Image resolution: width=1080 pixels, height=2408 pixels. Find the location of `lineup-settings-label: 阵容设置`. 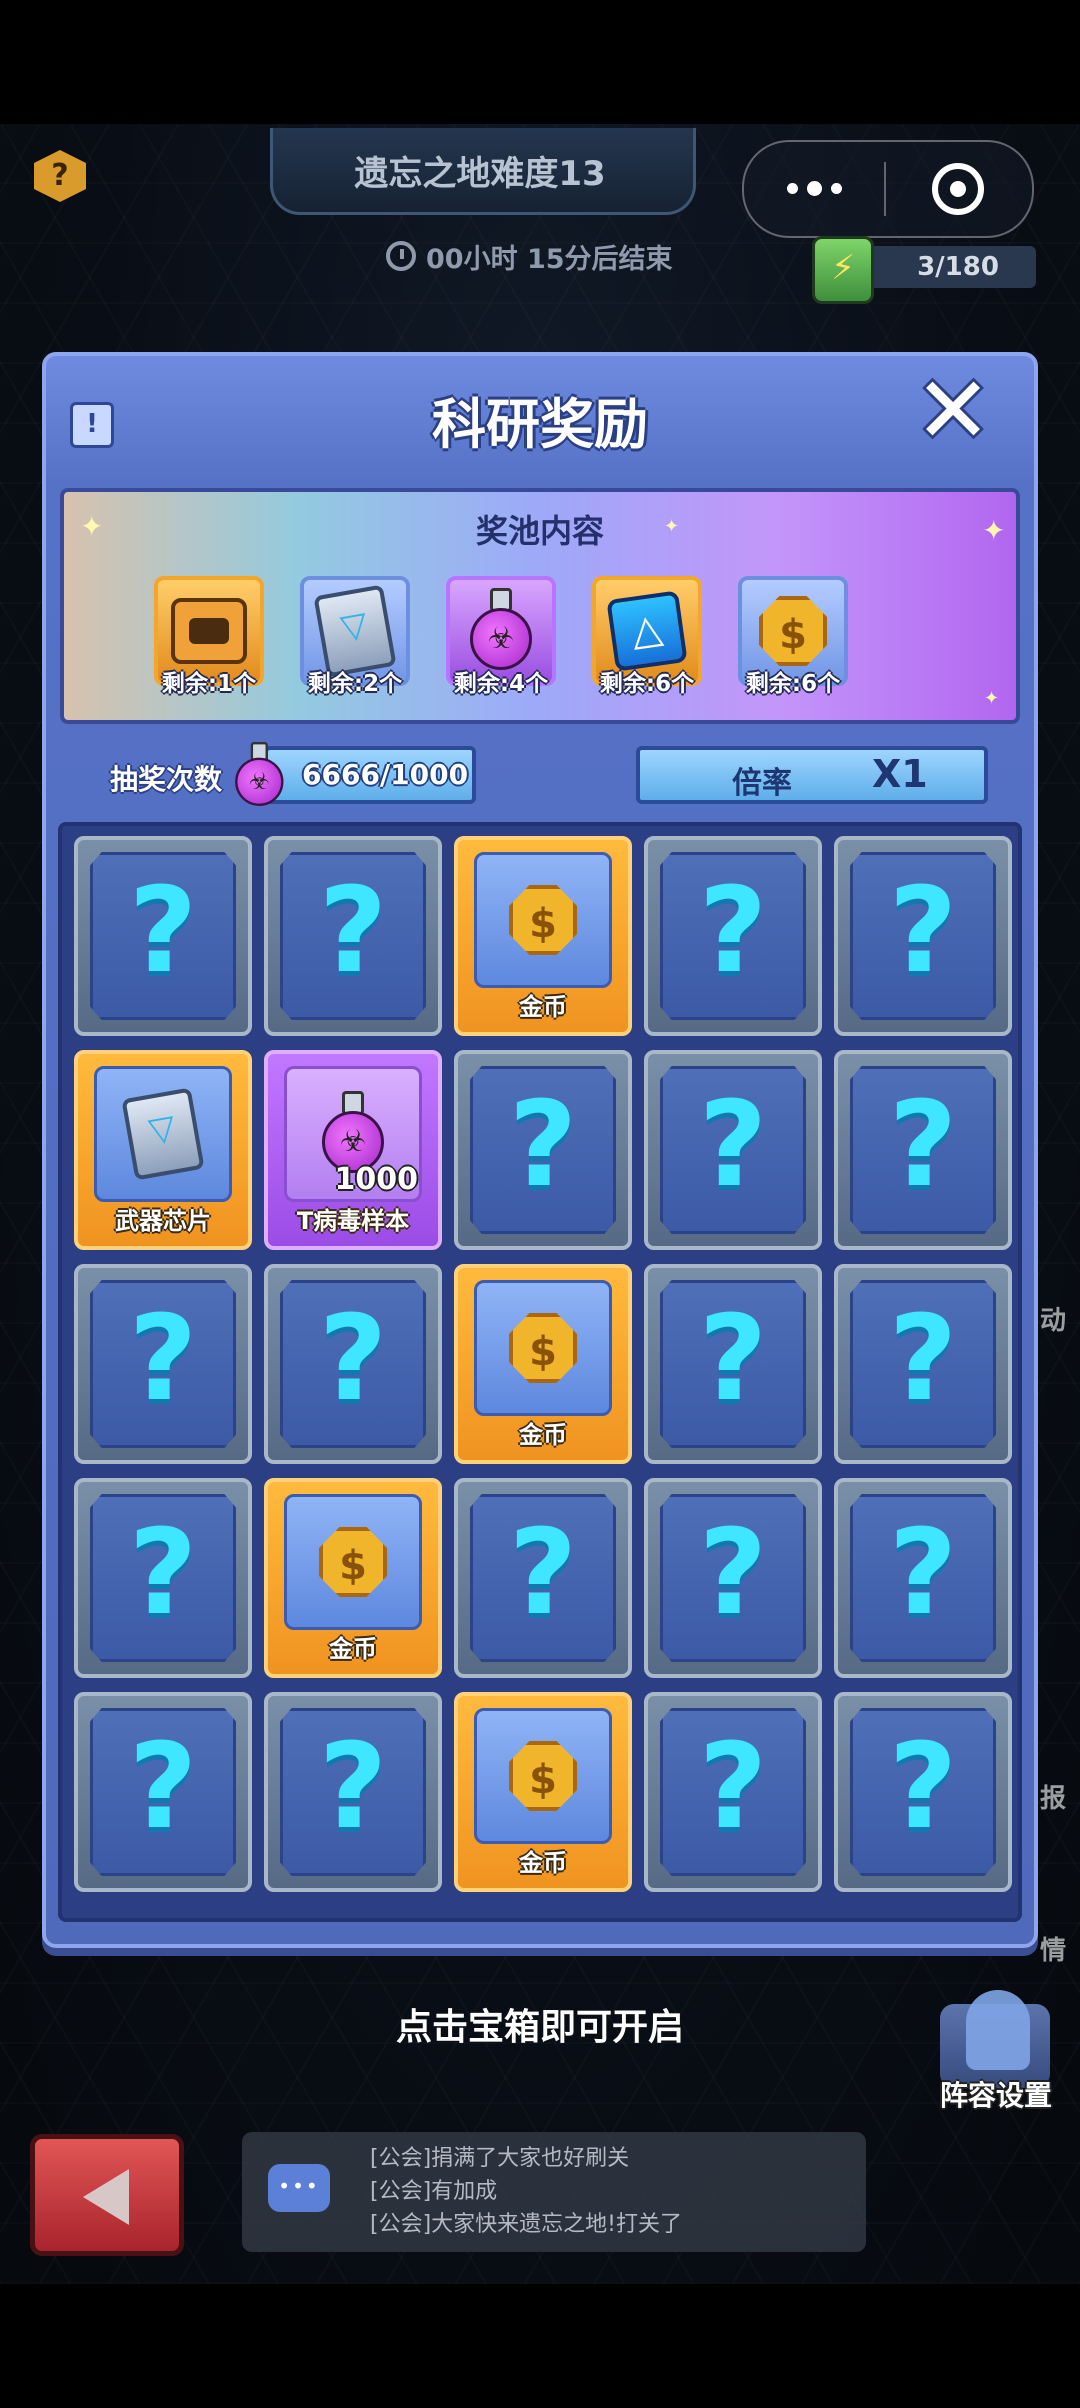

lineup-settings-label: 阵容设置 is located at coordinates (996, 2094).